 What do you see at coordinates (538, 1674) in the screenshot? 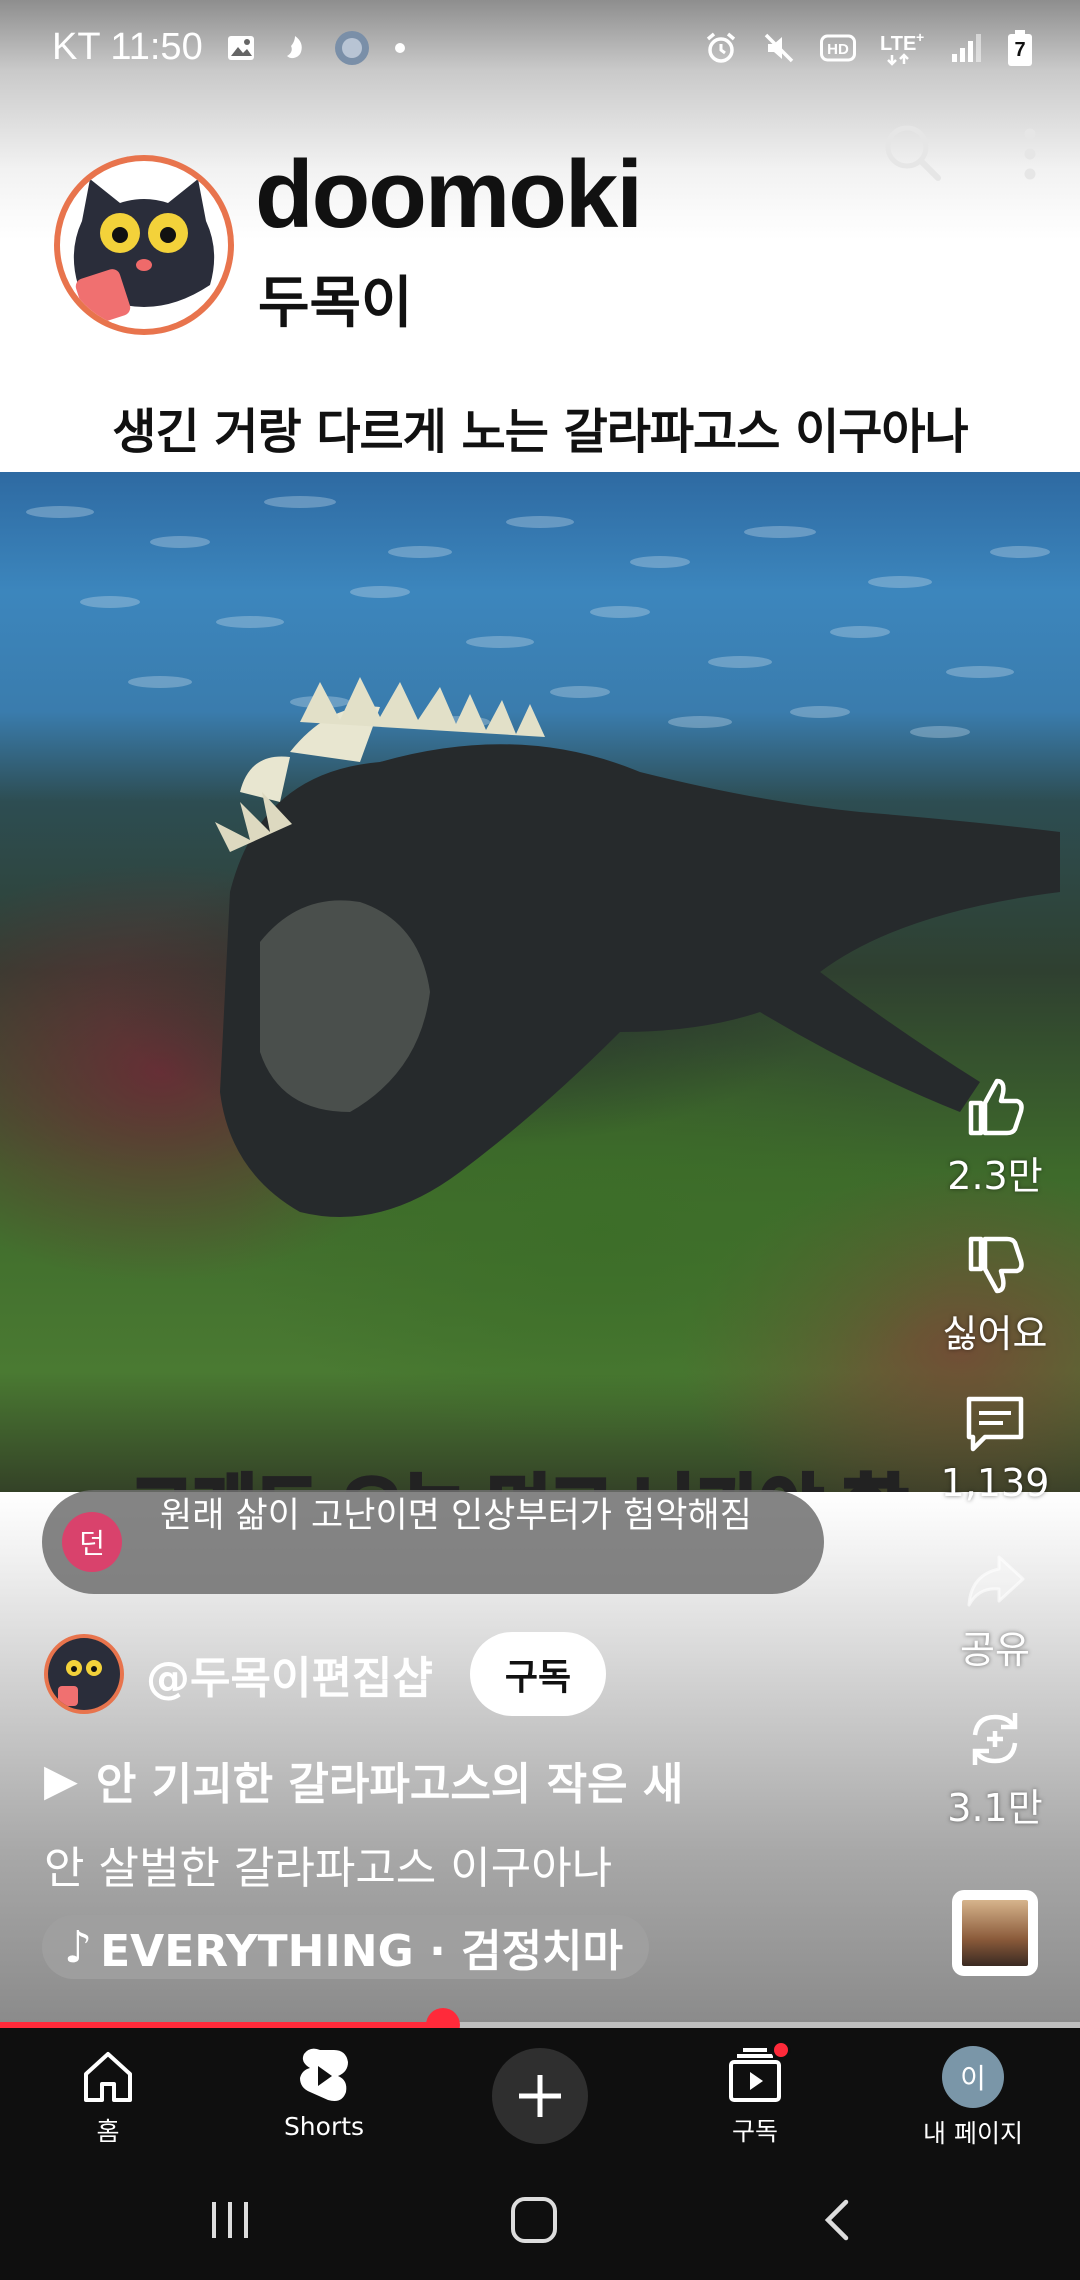
I see `subscribe-button: 구독` at bounding box center [538, 1674].